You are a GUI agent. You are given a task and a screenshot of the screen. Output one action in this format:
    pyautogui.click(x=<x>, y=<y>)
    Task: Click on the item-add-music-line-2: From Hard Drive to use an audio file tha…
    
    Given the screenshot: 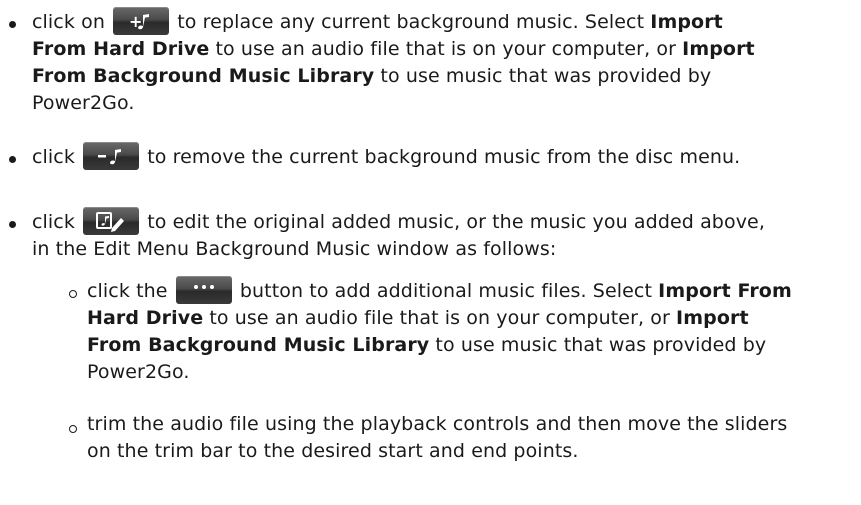 What is the action you would take?
    pyautogui.click(x=393, y=49)
    